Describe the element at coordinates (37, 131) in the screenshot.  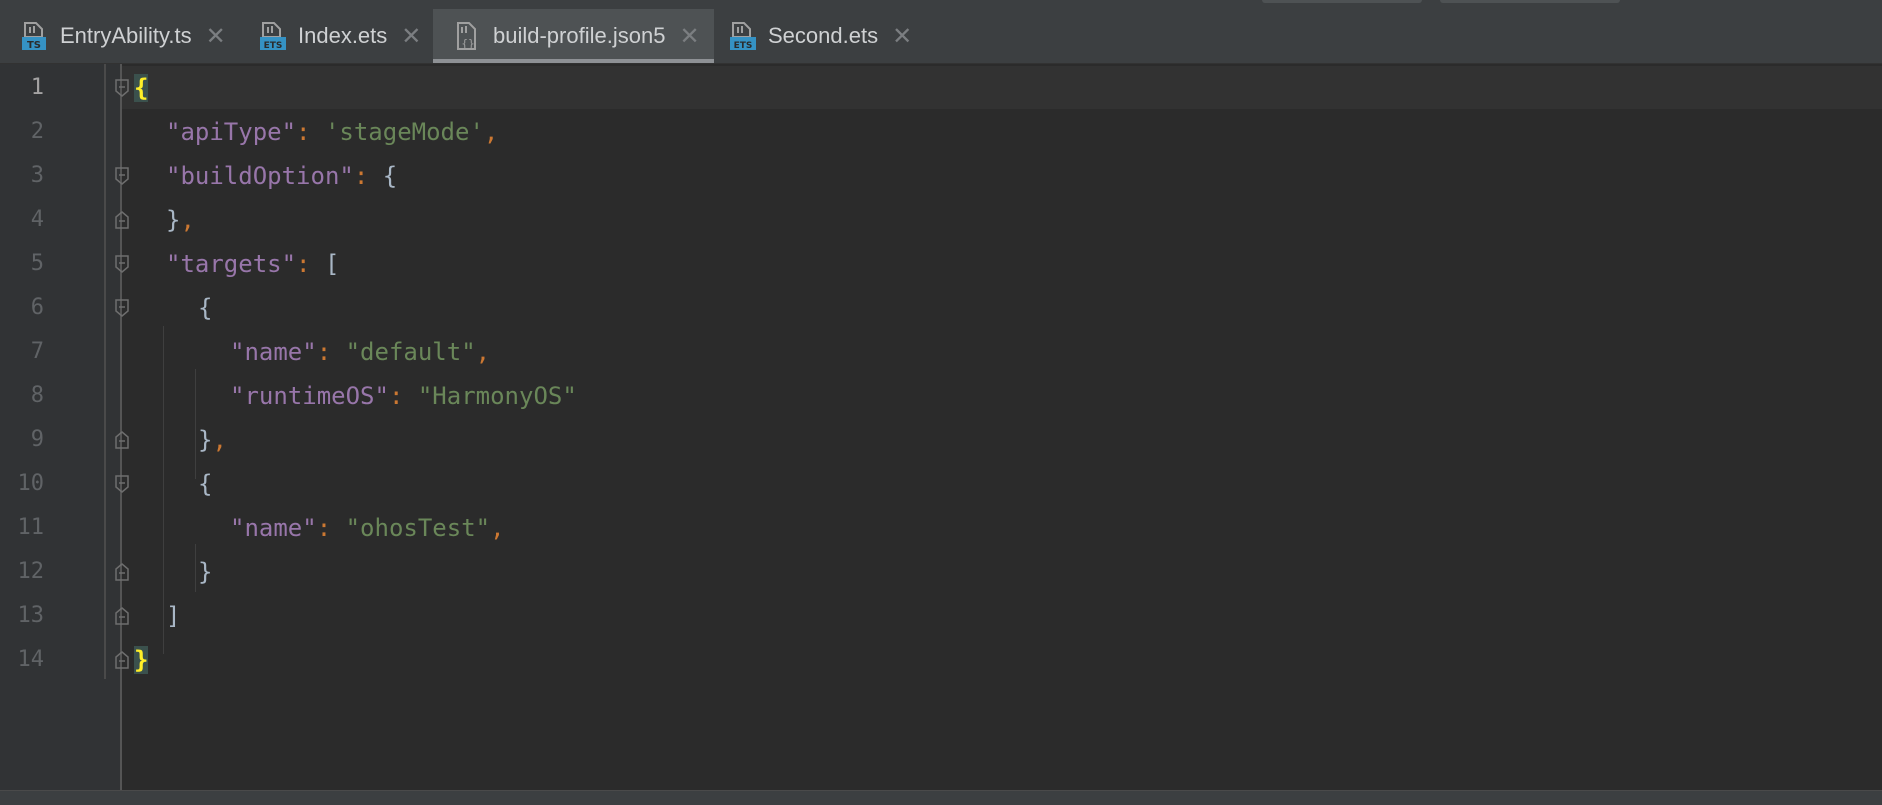
I see `line-number: 2` at that location.